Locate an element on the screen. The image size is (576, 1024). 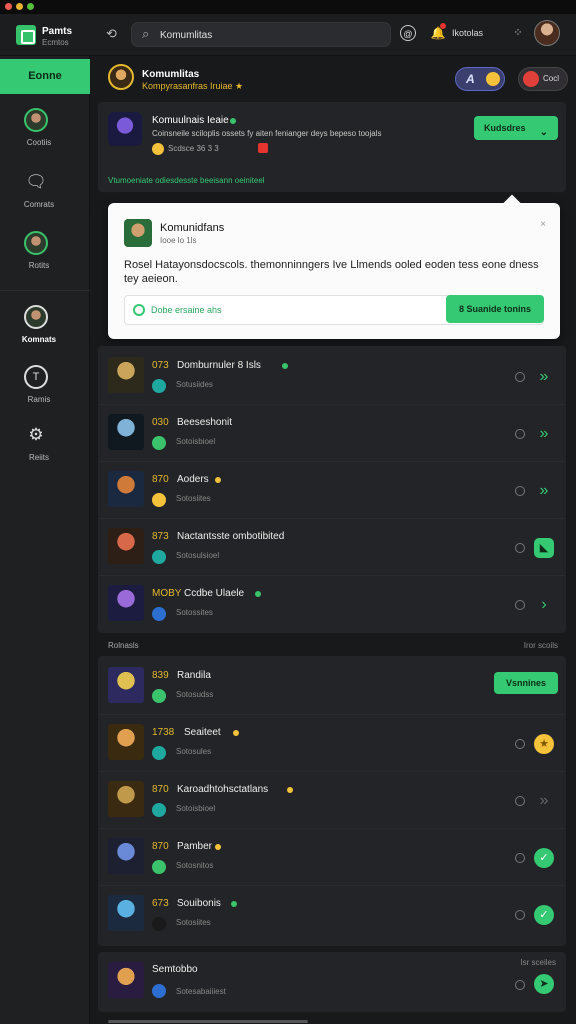
sidebar-item-rotits: Rotits is located at coordinates (45, 259).